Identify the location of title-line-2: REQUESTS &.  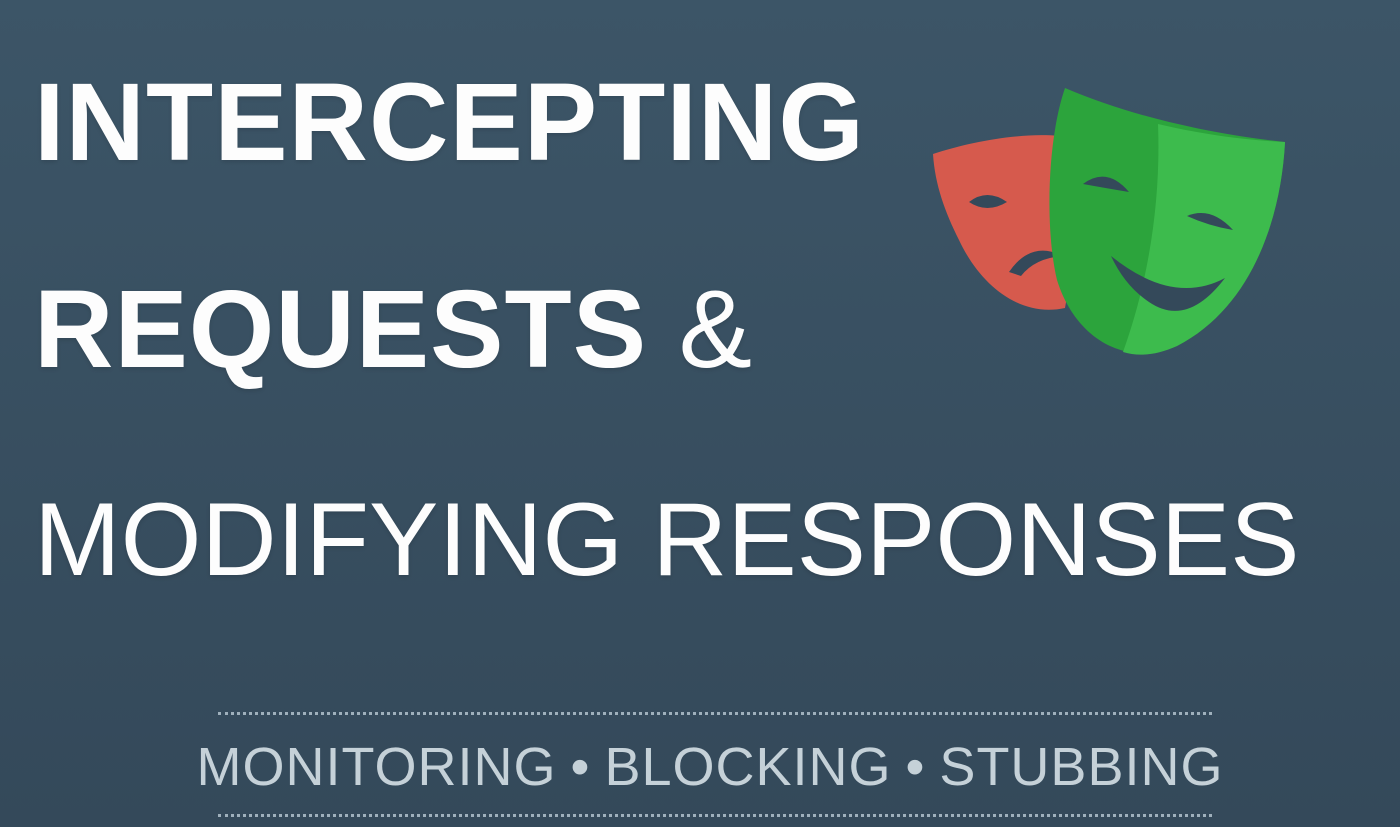
(393, 330).